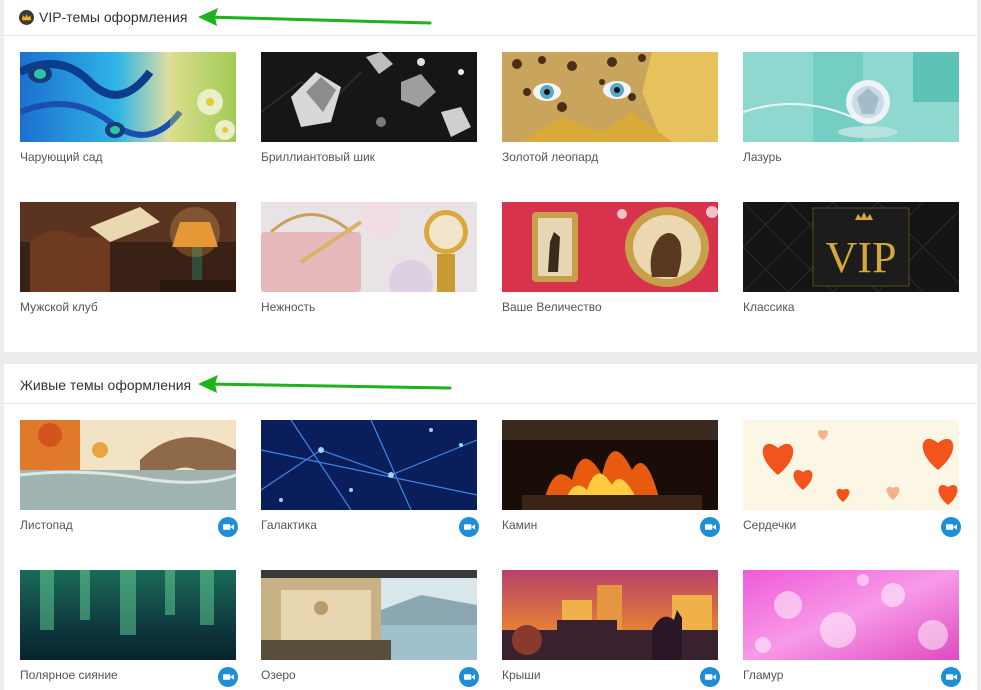  I want to click on theme-label: Полярное сияние, so click(69, 675).